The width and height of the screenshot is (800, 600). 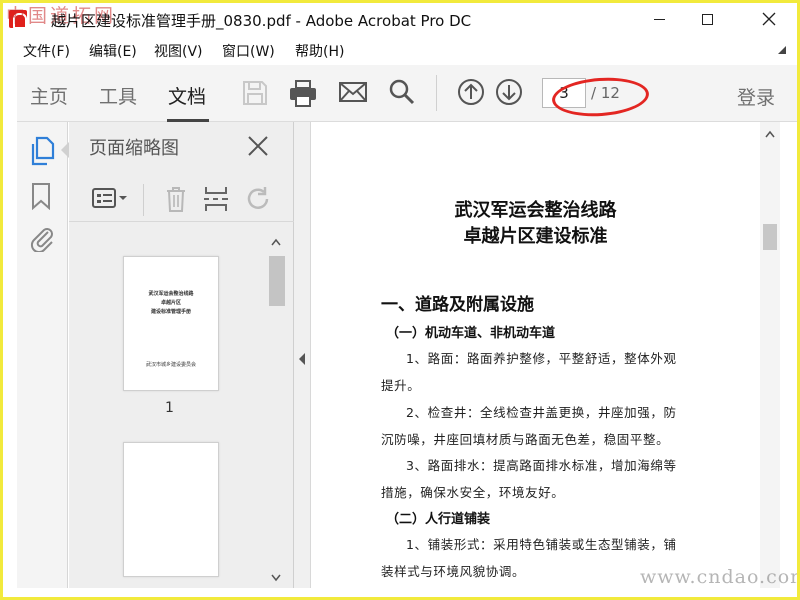 I want to click on collapse-arrow-icon, so click(x=302, y=359).